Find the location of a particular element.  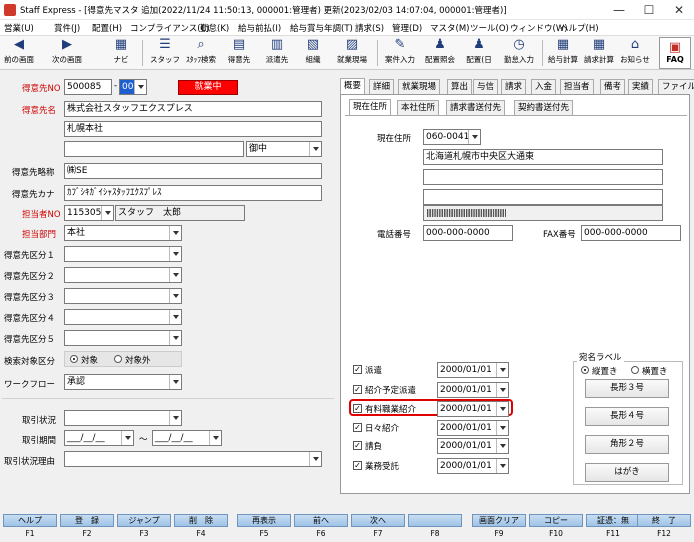

workflow-select: 承認 is located at coordinates (123, 382).